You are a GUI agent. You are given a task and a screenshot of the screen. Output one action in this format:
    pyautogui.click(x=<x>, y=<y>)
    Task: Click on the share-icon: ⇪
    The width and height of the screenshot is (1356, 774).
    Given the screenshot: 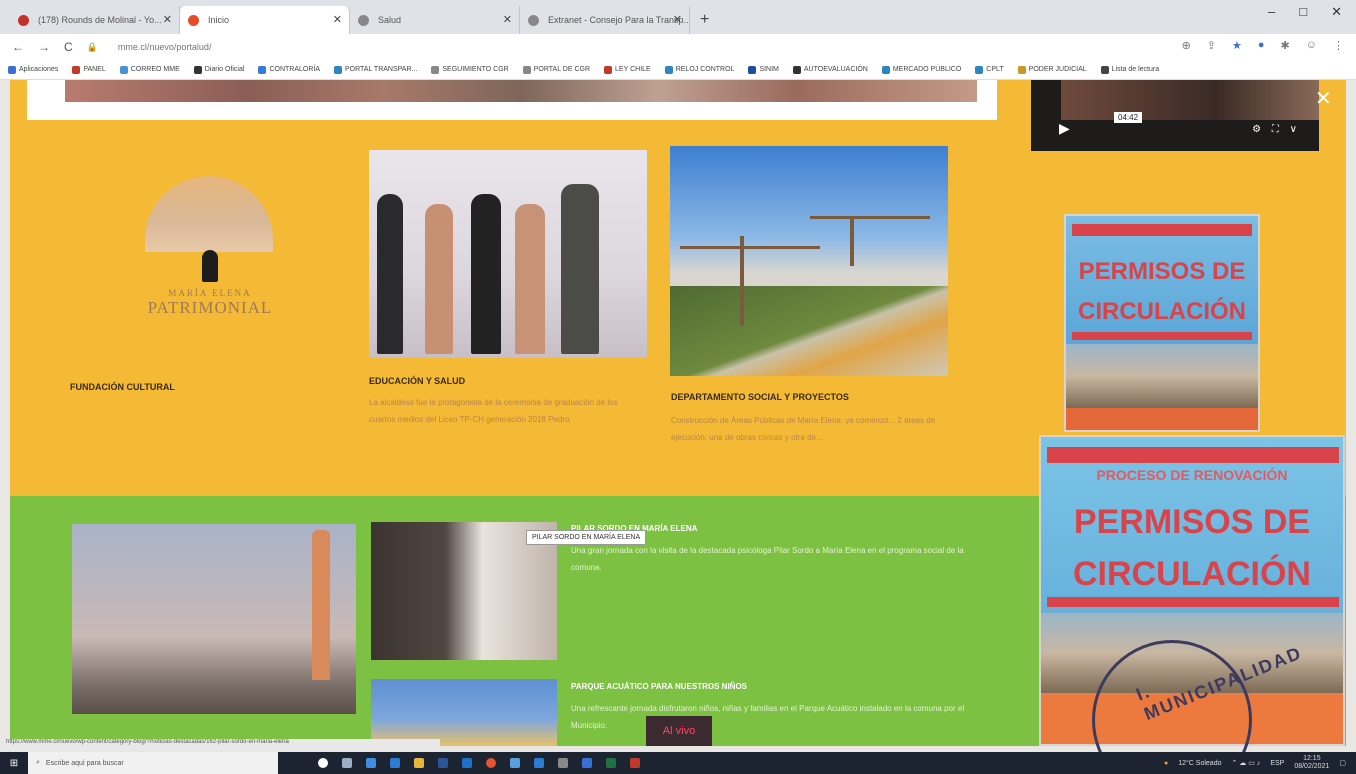 What is the action you would take?
    pyautogui.click(x=1211, y=45)
    